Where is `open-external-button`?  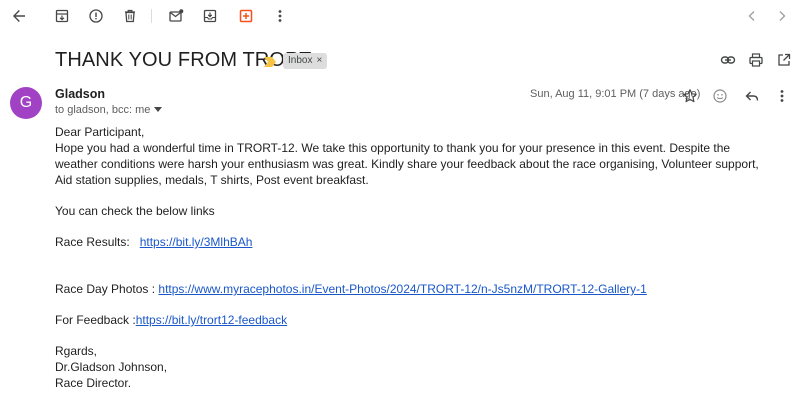 open-external-button is located at coordinates (784, 60).